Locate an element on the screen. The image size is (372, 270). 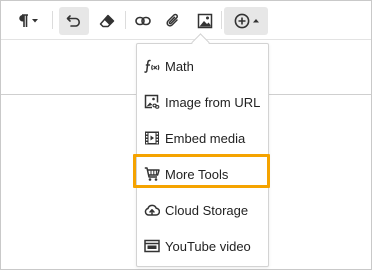
menu-item-label: Math is located at coordinates (179, 66).